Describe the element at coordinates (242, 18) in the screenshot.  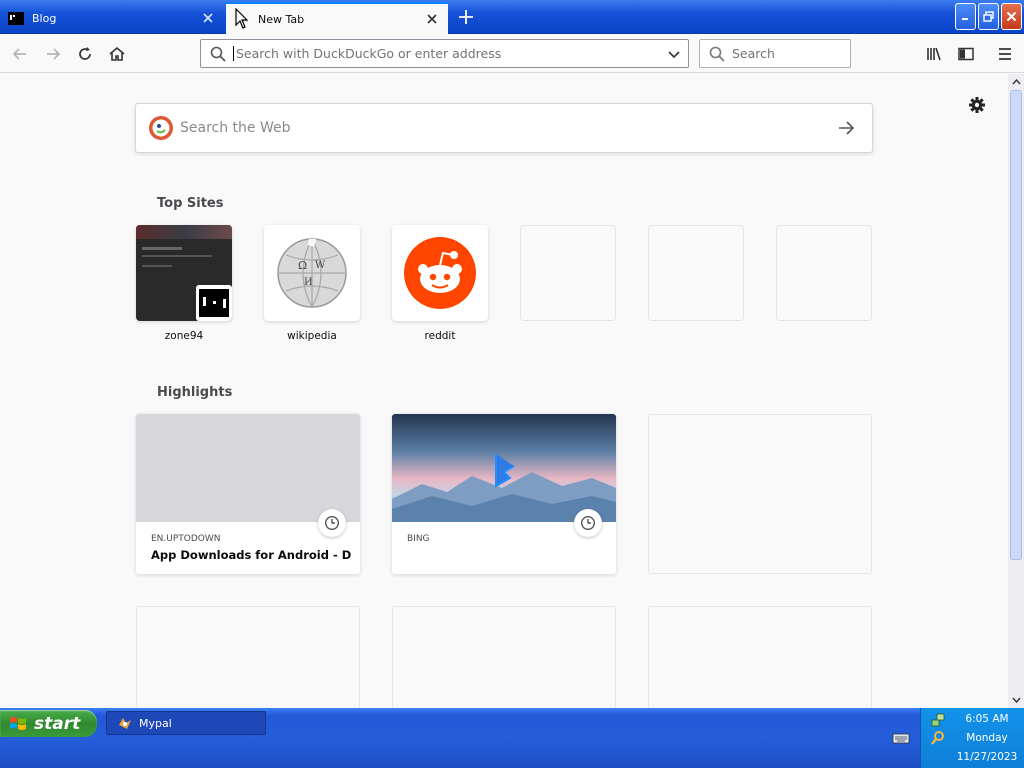
I see `mouse-cursor-icon` at that location.